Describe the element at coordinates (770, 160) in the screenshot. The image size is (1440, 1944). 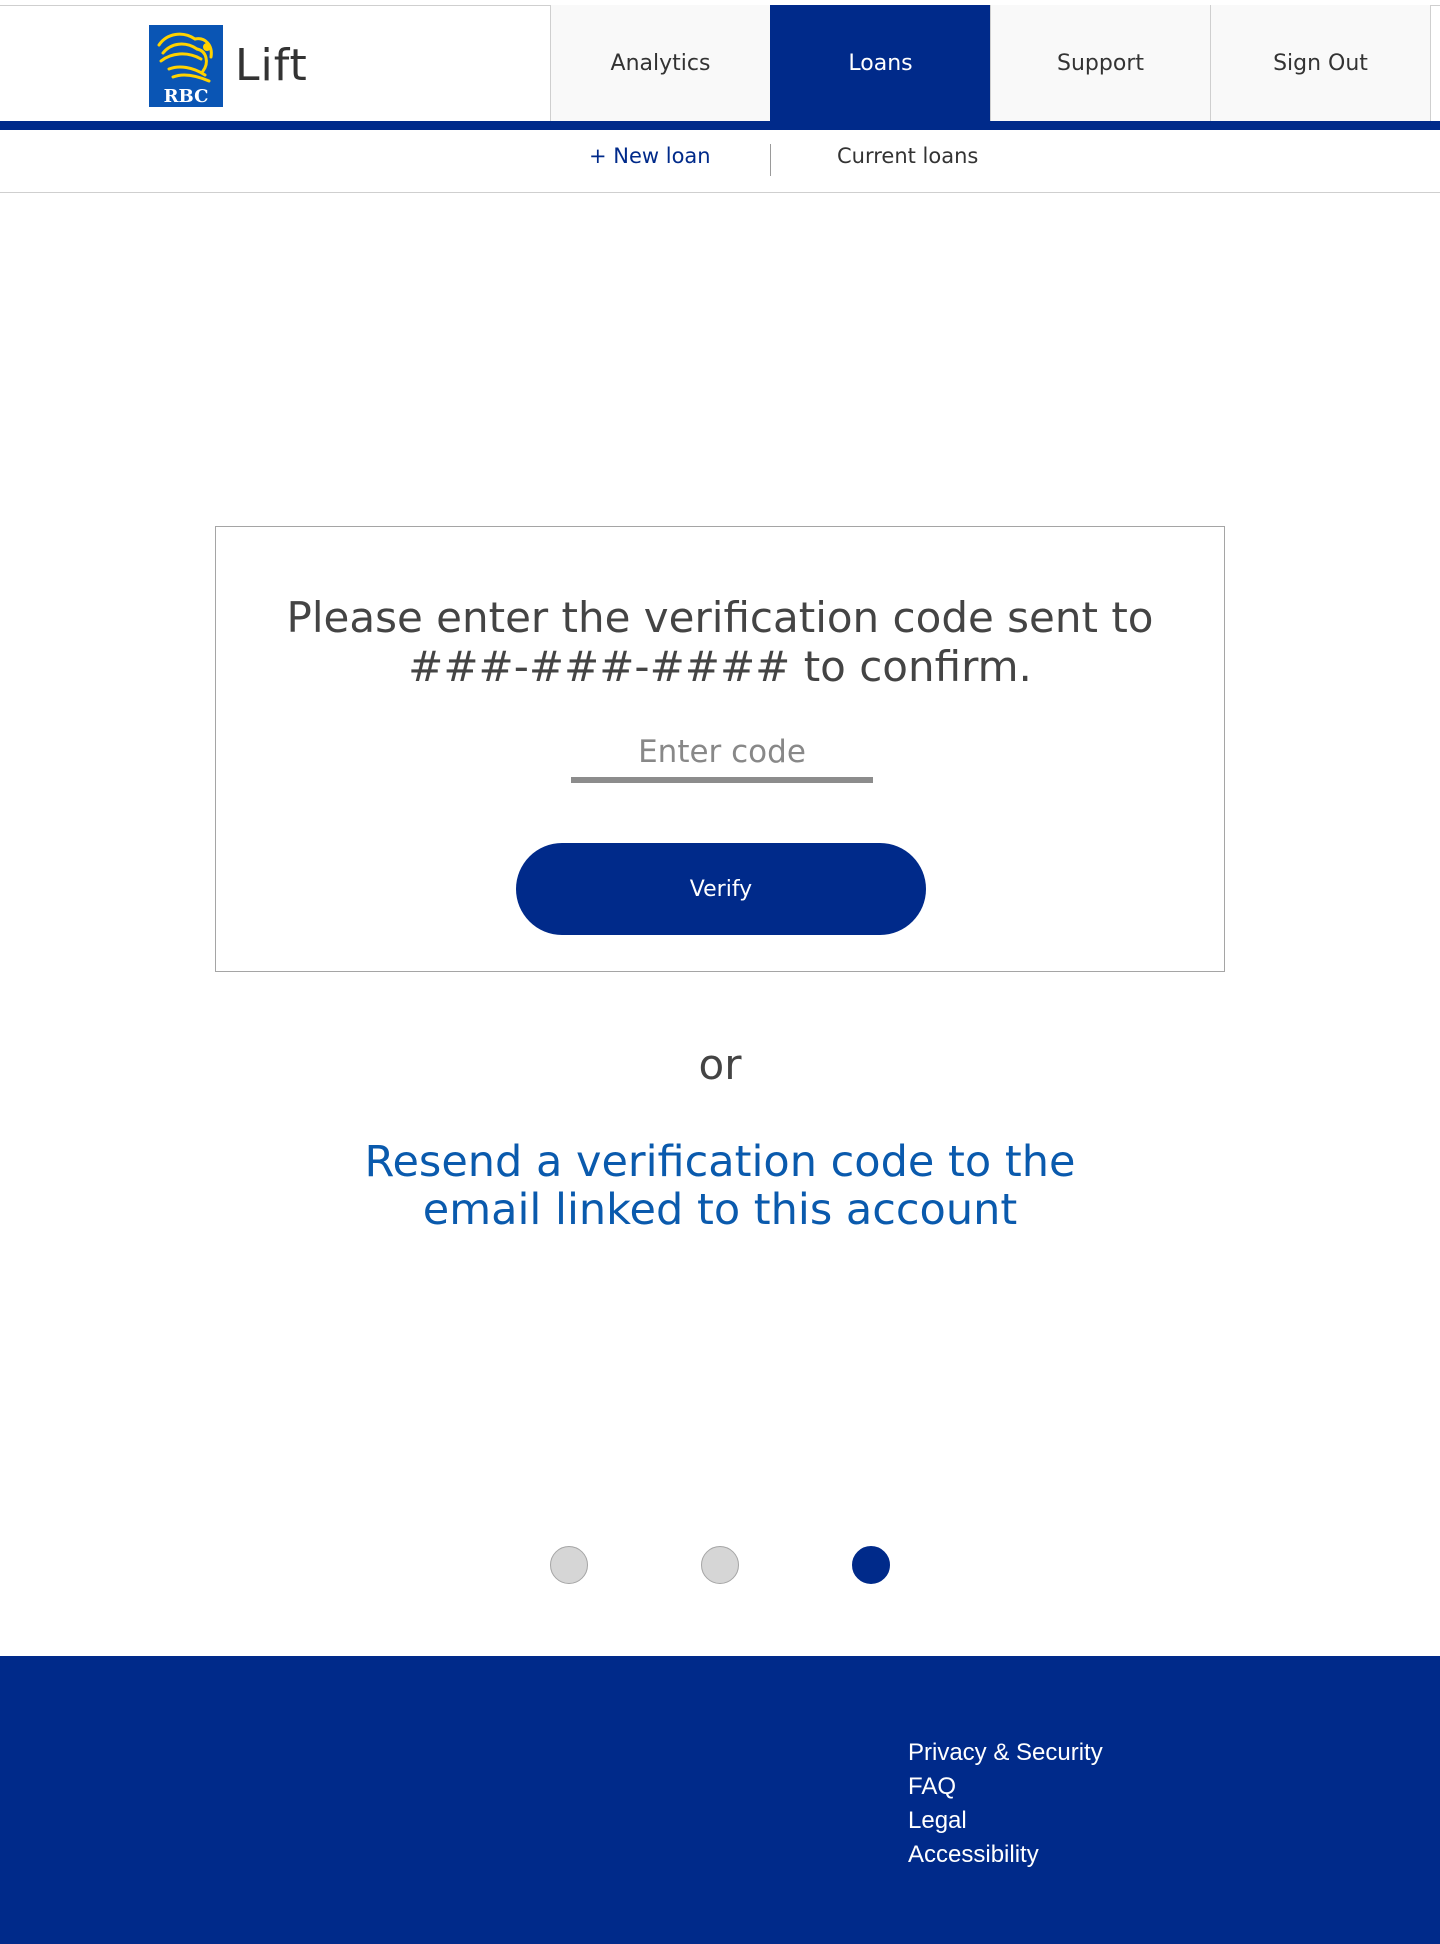
I see `subnav-divider` at that location.